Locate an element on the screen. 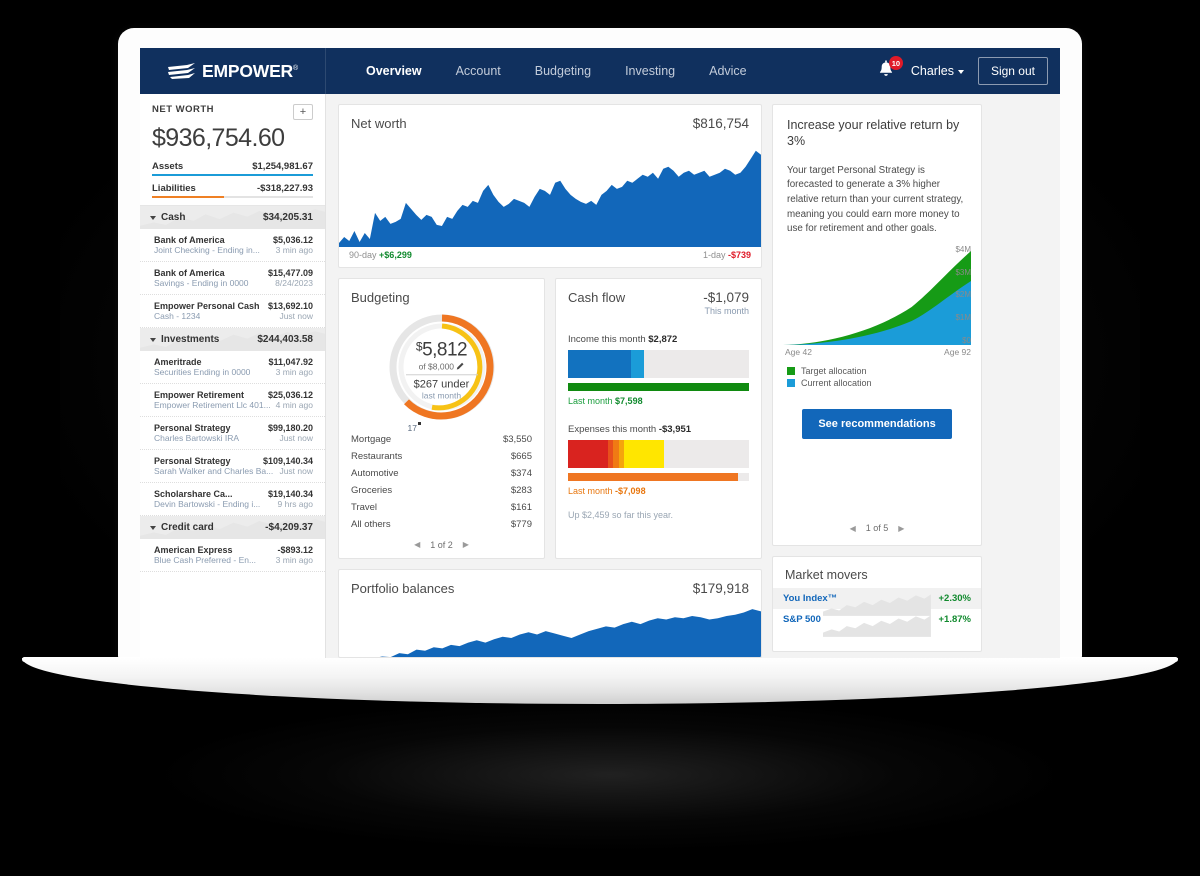 The image size is (1200, 876). budget-category-row: All others $779 is located at coordinates (441, 524).